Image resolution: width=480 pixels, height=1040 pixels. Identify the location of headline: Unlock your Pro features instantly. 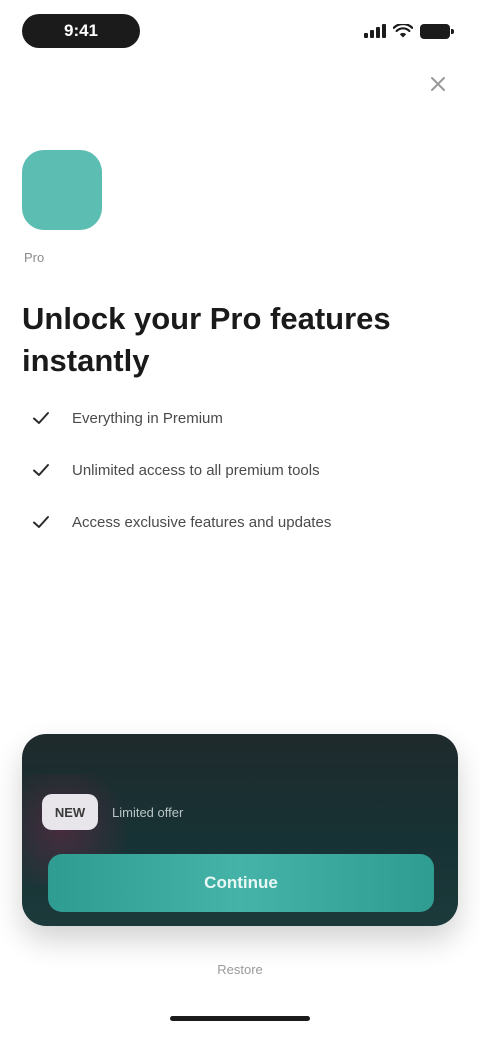
(206, 339).